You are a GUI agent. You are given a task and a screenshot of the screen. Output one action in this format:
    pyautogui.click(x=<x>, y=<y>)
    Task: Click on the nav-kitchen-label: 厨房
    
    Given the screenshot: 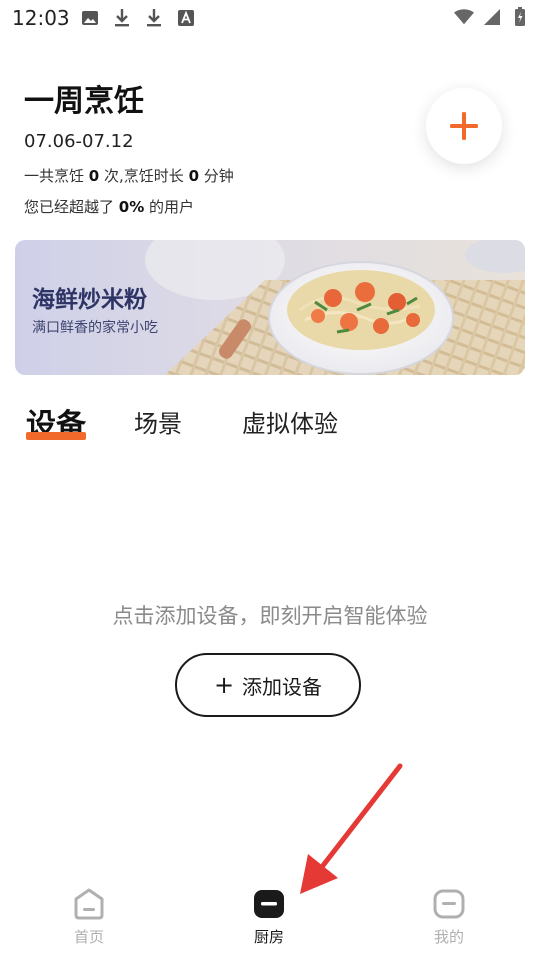 What is the action you would take?
    pyautogui.click(x=268, y=937)
    